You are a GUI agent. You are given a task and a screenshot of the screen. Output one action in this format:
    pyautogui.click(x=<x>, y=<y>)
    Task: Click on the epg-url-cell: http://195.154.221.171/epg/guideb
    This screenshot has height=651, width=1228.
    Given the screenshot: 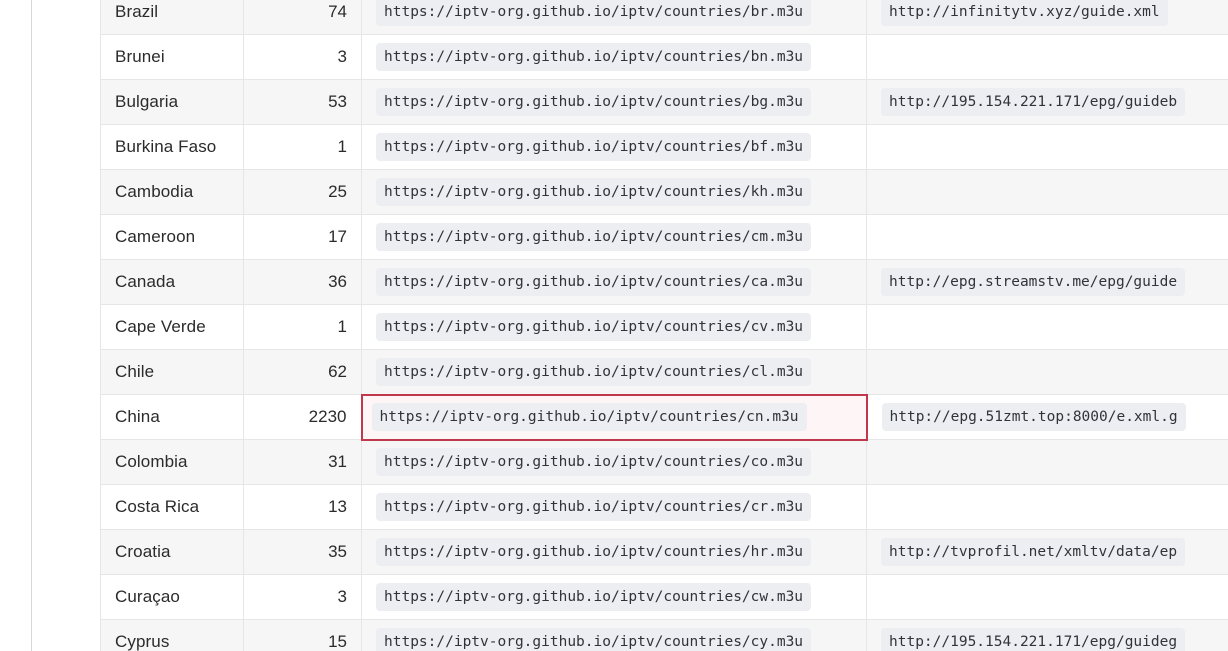 What is the action you would take?
    pyautogui.click(x=1047, y=102)
    